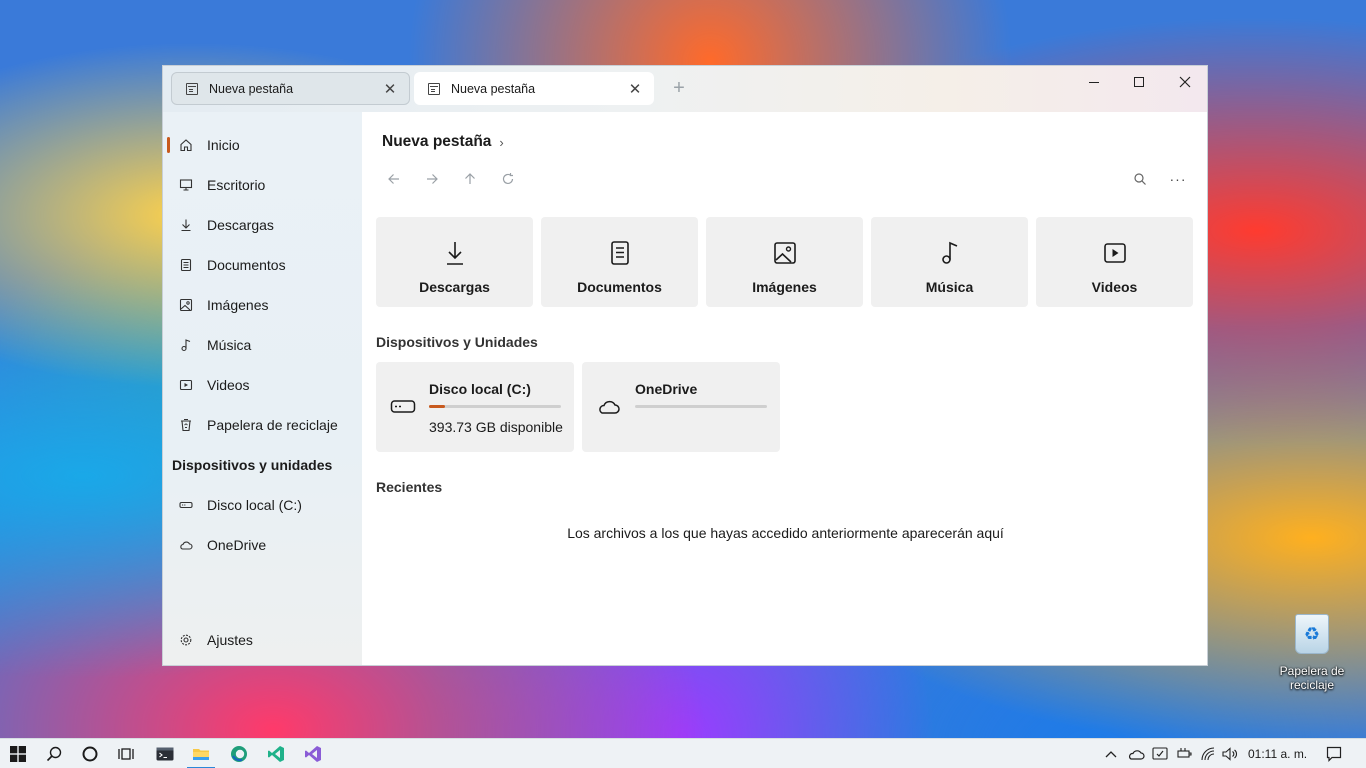 The height and width of the screenshot is (768, 1366). I want to click on quick-tile-label: Videos, so click(1114, 287).